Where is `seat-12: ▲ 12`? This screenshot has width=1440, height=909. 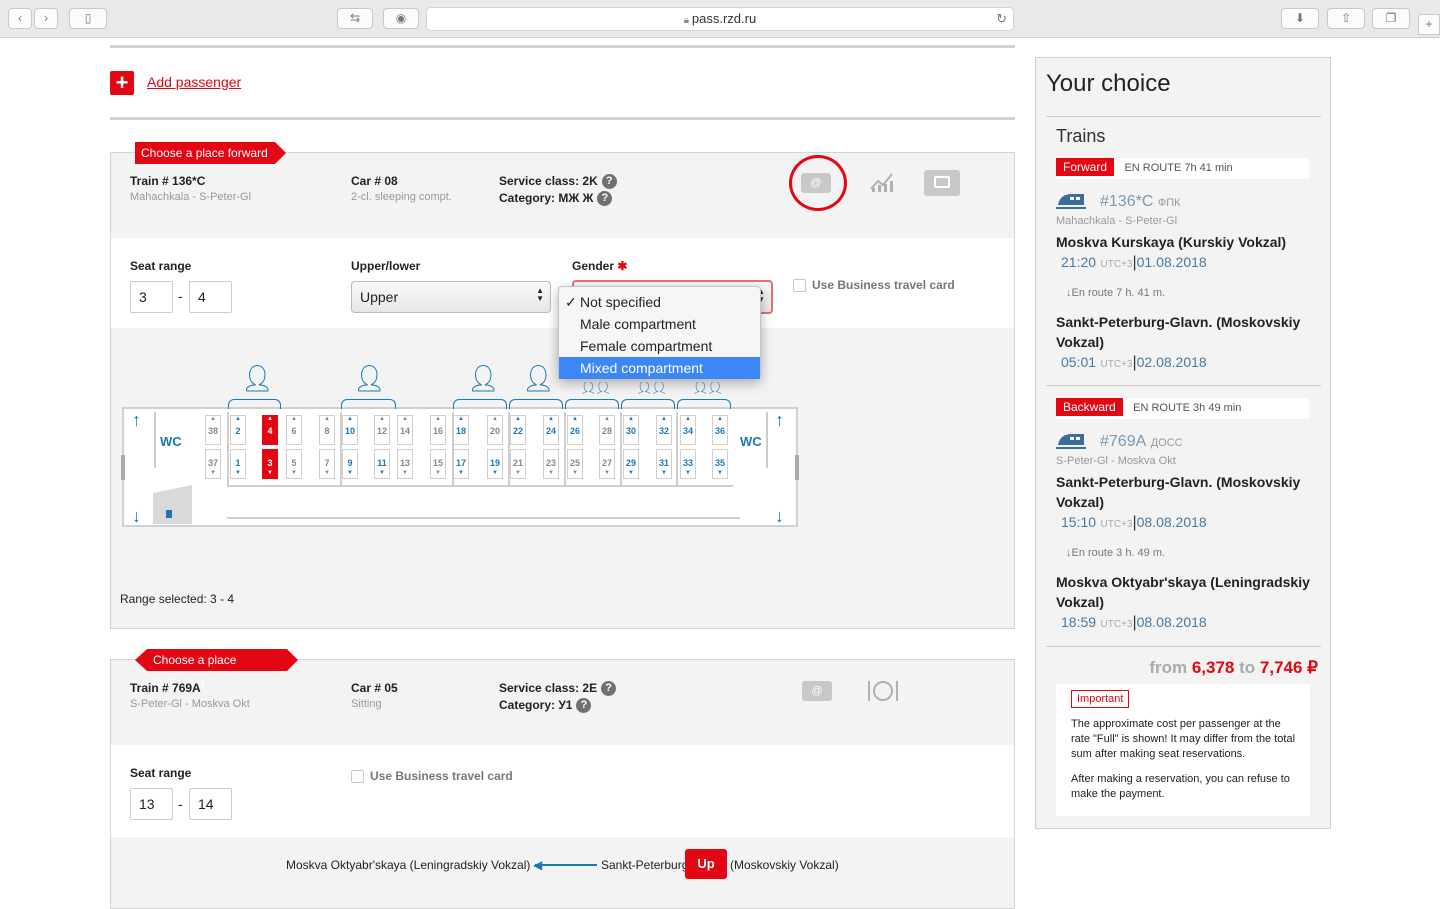
seat-12: ▲ 12 is located at coordinates (382, 430).